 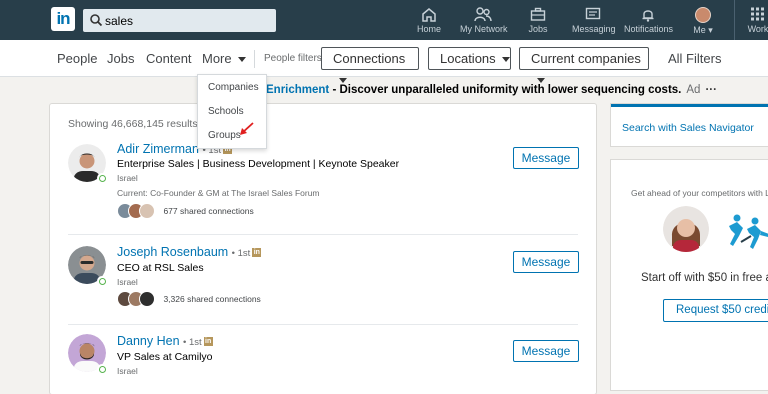 I want to click on shared-connections: 677 shared connections, so click(x=185, y=211).